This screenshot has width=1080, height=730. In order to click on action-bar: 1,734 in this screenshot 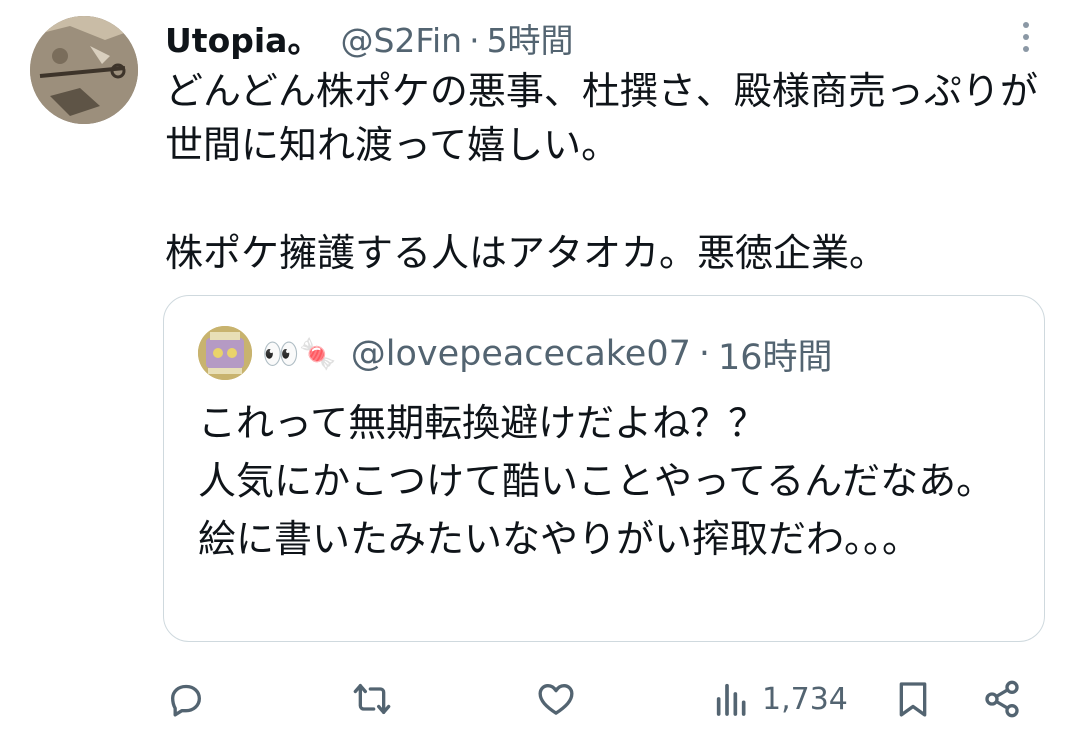, I will do `click(540, 699)`.